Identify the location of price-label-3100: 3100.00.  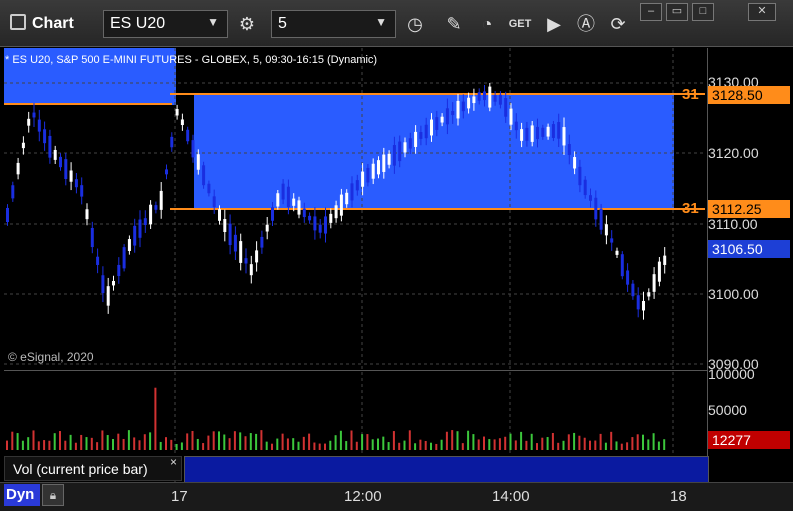
(733, 294).